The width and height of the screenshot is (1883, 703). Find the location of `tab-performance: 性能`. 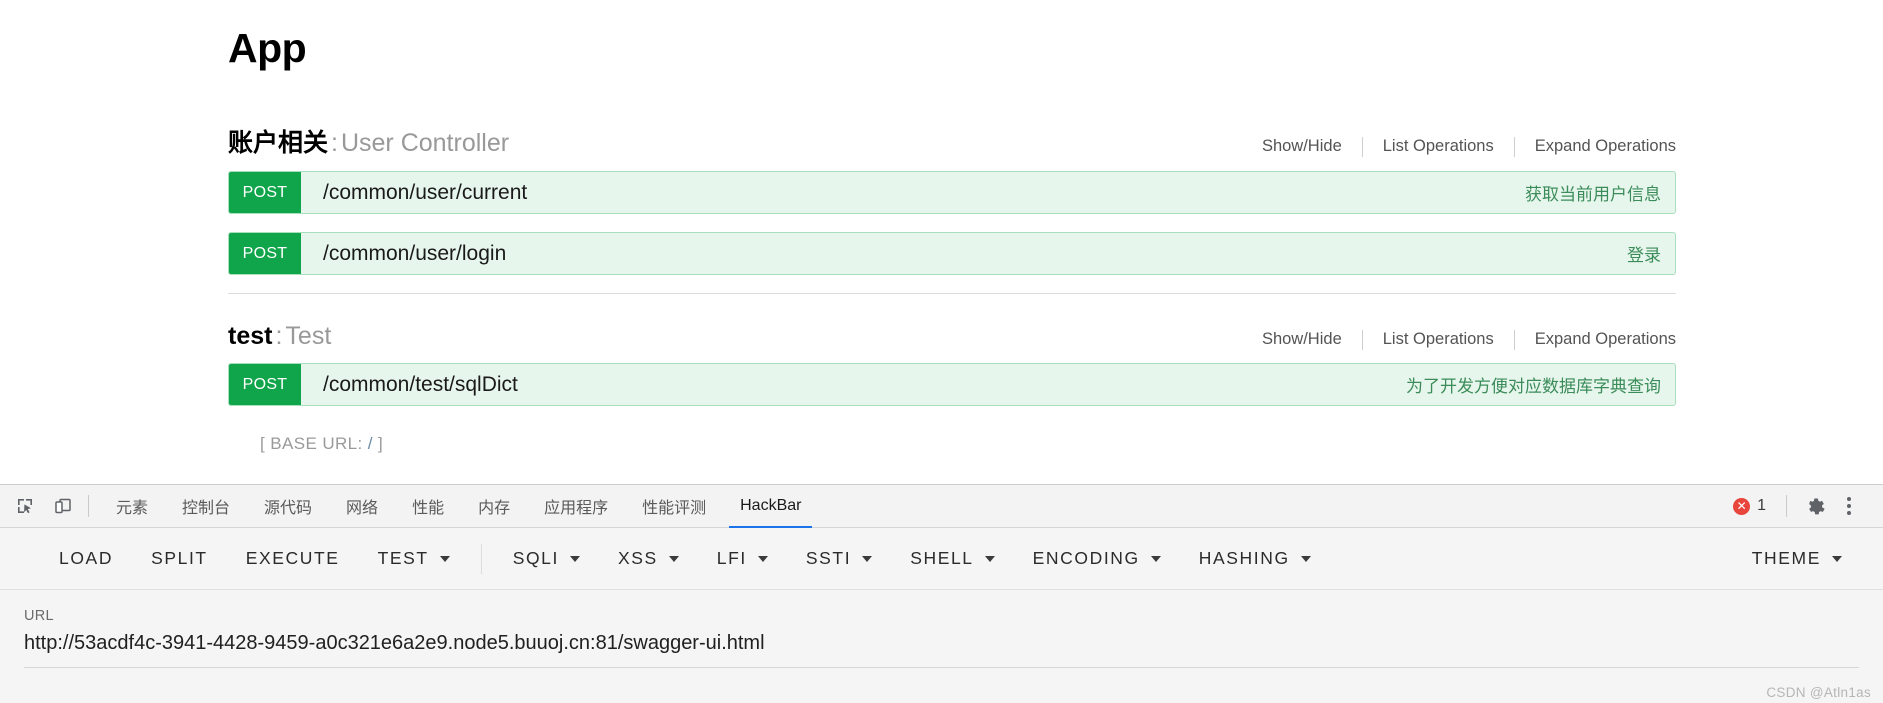

tab-performance: 性能 is located at coordinates (428, 506).